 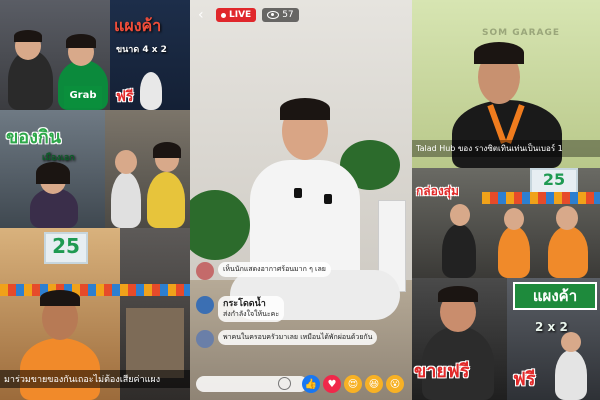 What do you see at coordinates (240, 15) in the screenshot?
I see `live-status-label: LIVE` at bounding box center [240, 15].